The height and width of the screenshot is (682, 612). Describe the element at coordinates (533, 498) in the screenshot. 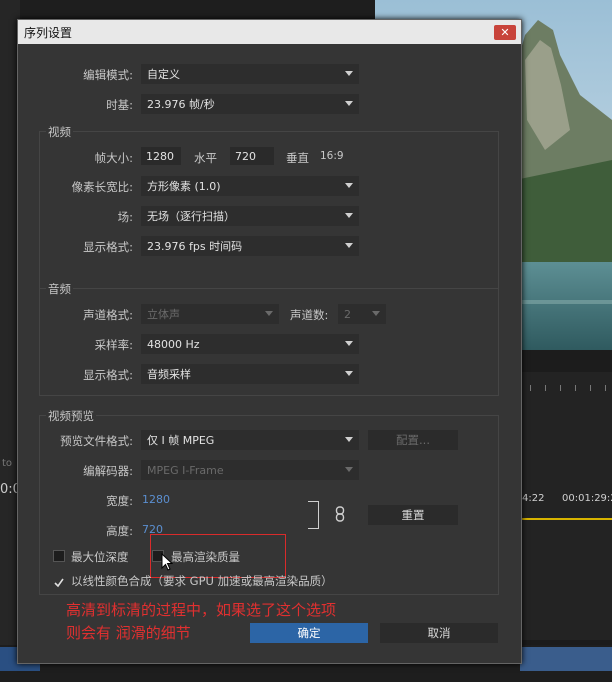

I see `timeline-timecode-1: 4:22` at that location.